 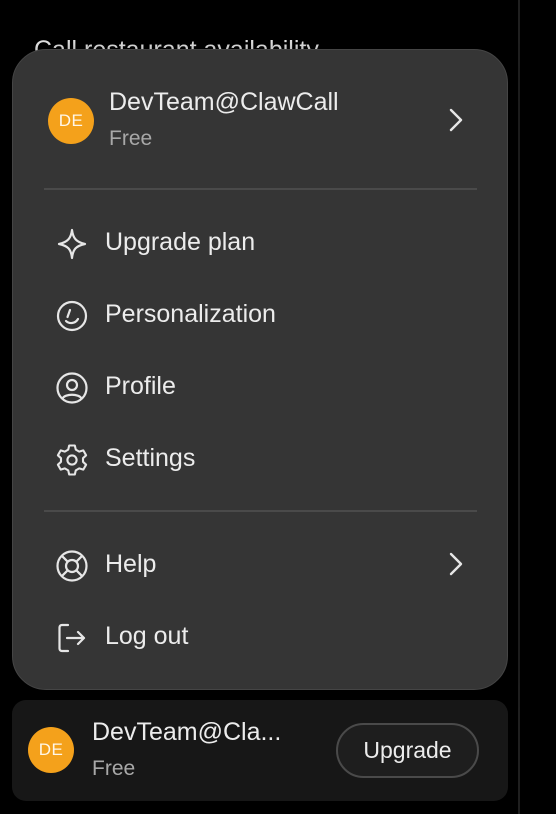 I want to click on panel-divider, so click(x=519, y=407).